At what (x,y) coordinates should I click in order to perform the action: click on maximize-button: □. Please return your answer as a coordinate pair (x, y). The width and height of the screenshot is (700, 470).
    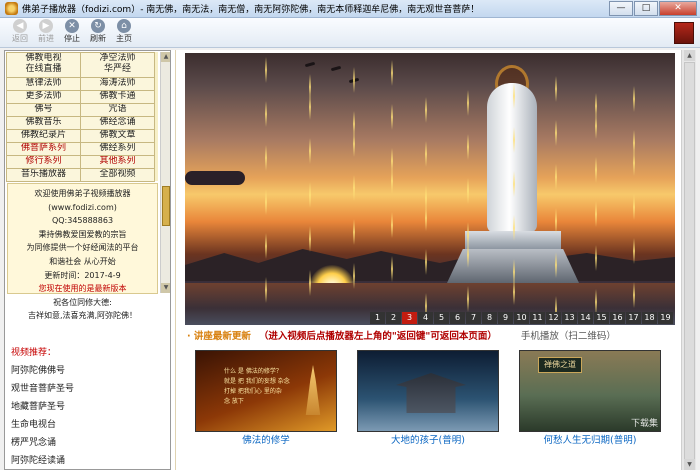
    Looking at the image, I should click on (646, 8).